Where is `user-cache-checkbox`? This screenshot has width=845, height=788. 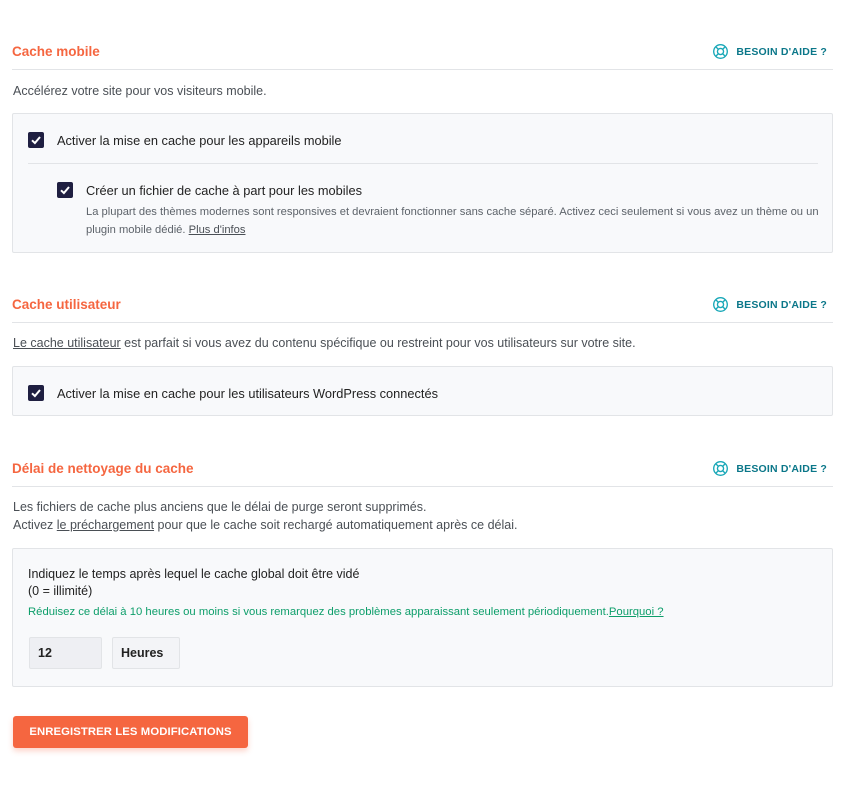
user-cache-checkbox is located at coordinates (36, 393).